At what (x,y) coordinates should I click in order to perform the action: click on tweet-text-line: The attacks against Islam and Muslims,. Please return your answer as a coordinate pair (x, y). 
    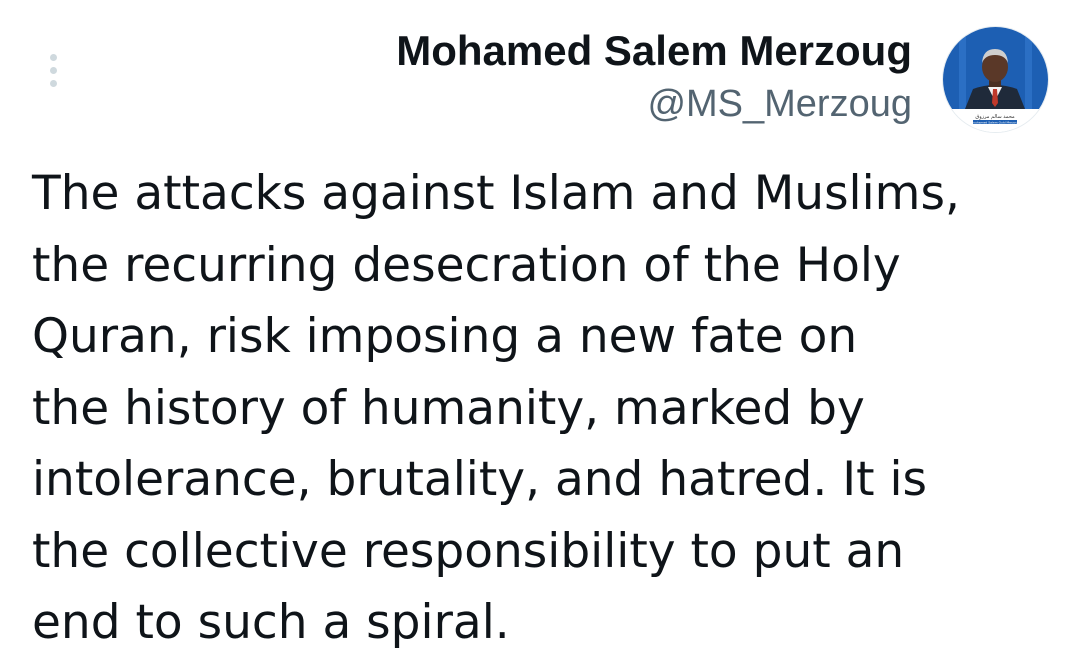
    Looking at the image, I should click on (496, 193).